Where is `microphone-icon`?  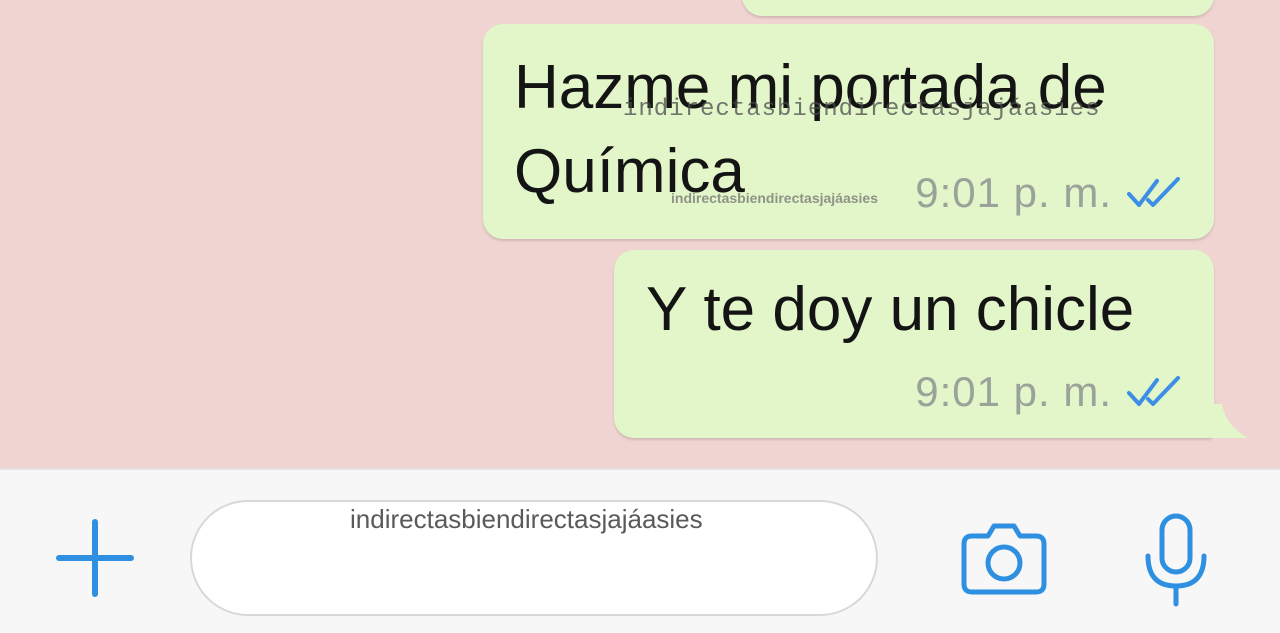
microphone-icon is located at coordinates (1176, 560).